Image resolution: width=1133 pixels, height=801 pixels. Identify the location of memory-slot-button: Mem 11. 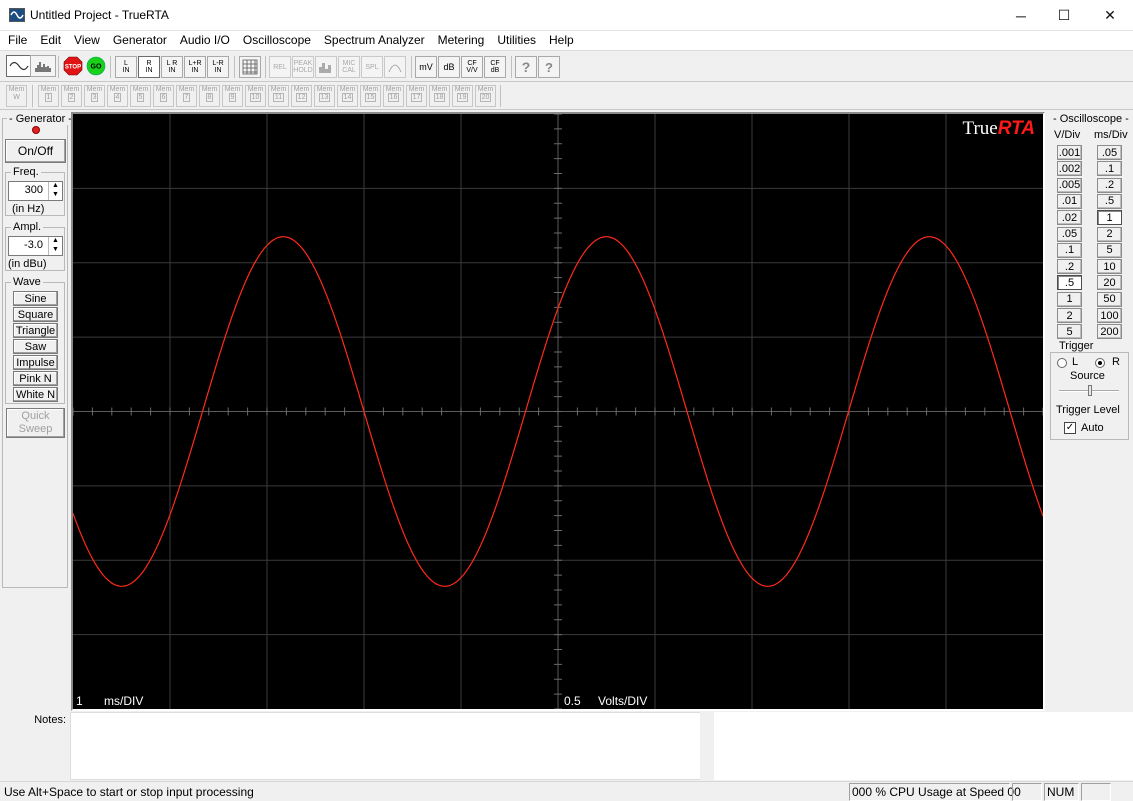
(278, 96).